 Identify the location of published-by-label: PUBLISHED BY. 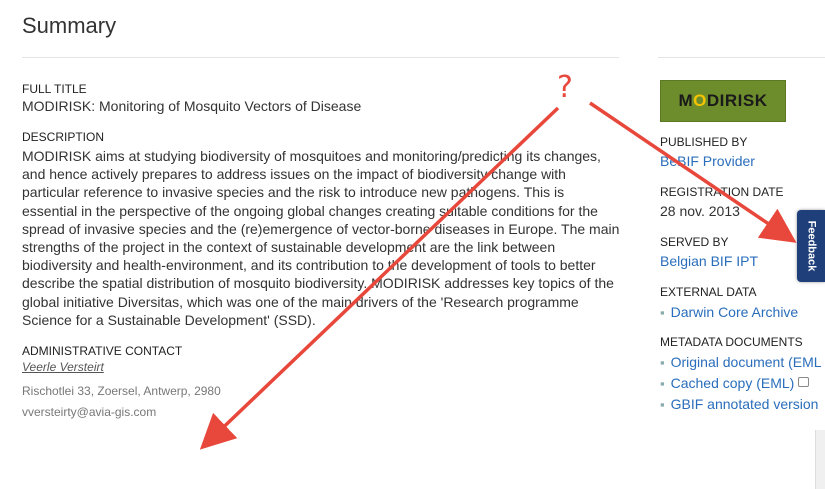
(704, 142).